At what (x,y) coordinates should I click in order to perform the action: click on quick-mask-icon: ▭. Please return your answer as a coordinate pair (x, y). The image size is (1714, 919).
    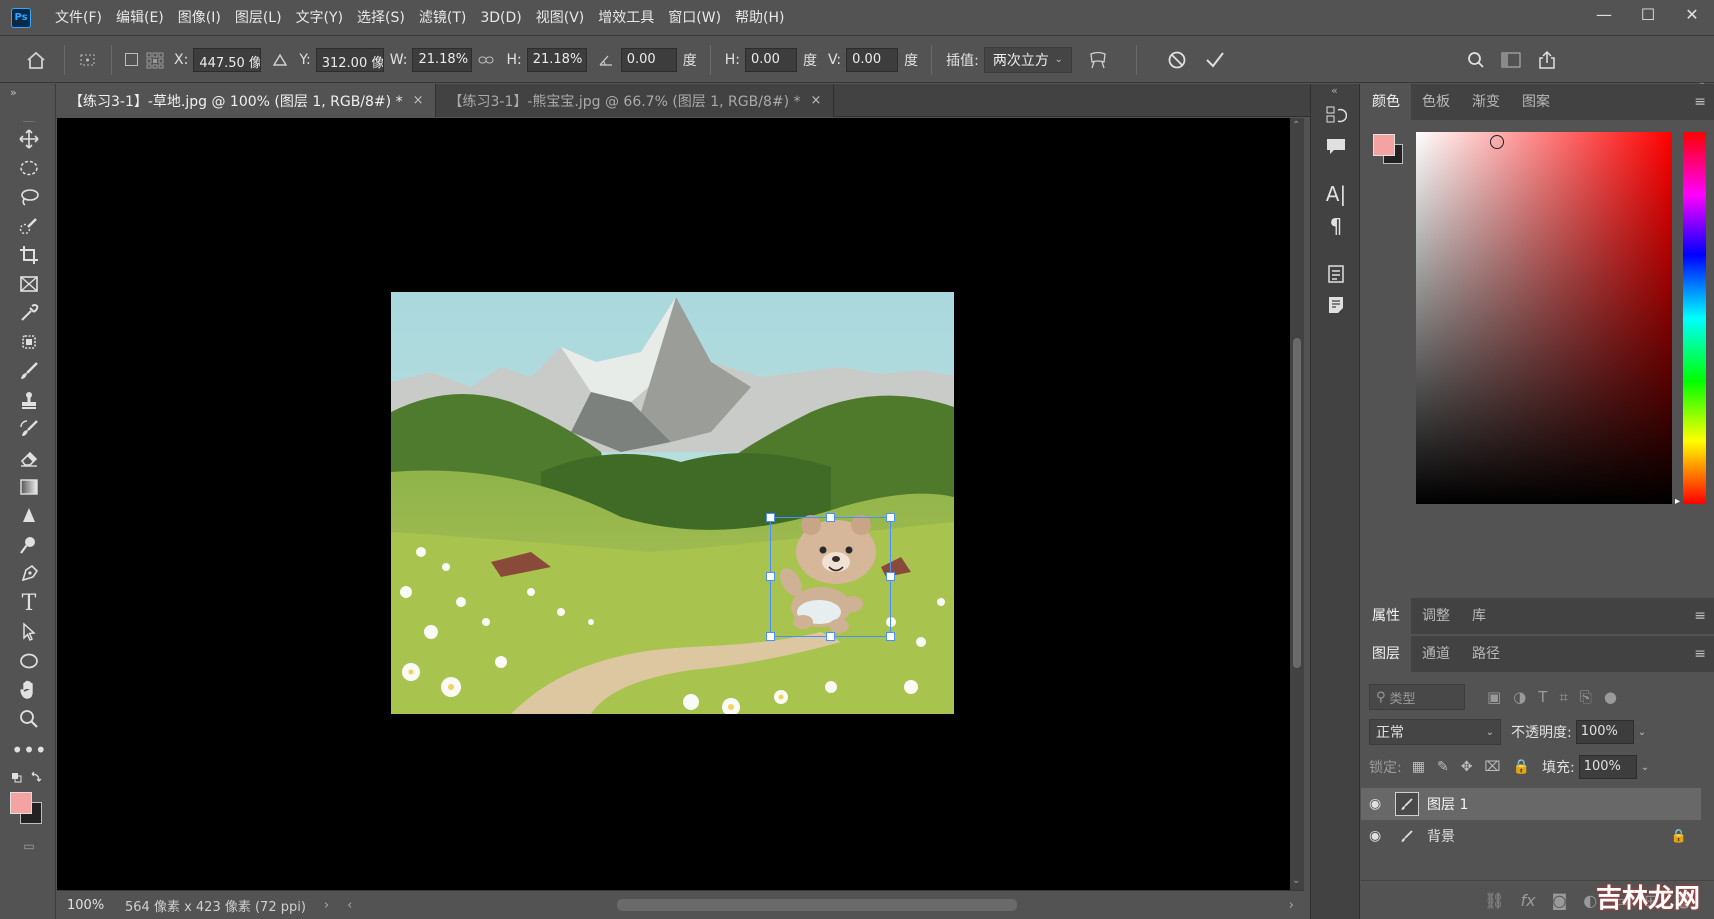
    Looking at the image, I should click on (29, 846).